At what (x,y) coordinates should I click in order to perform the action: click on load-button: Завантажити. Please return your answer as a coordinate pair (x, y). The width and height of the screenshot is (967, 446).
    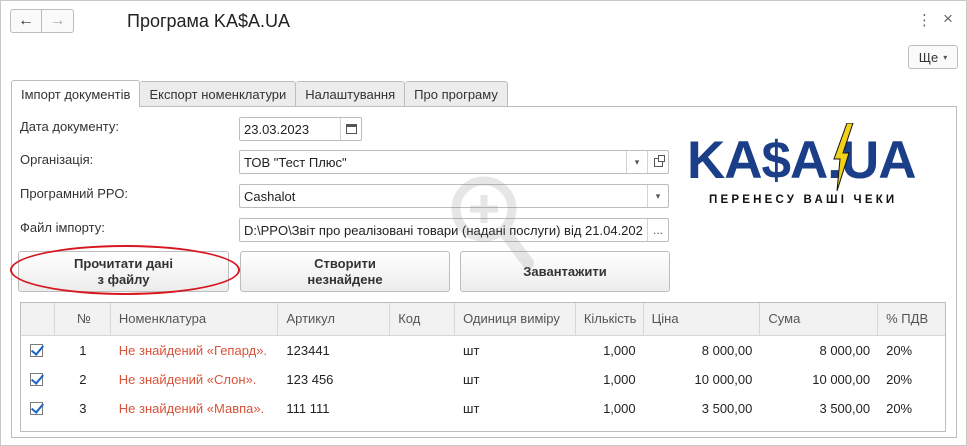
    Looking at the image, I should click on (565, 271).